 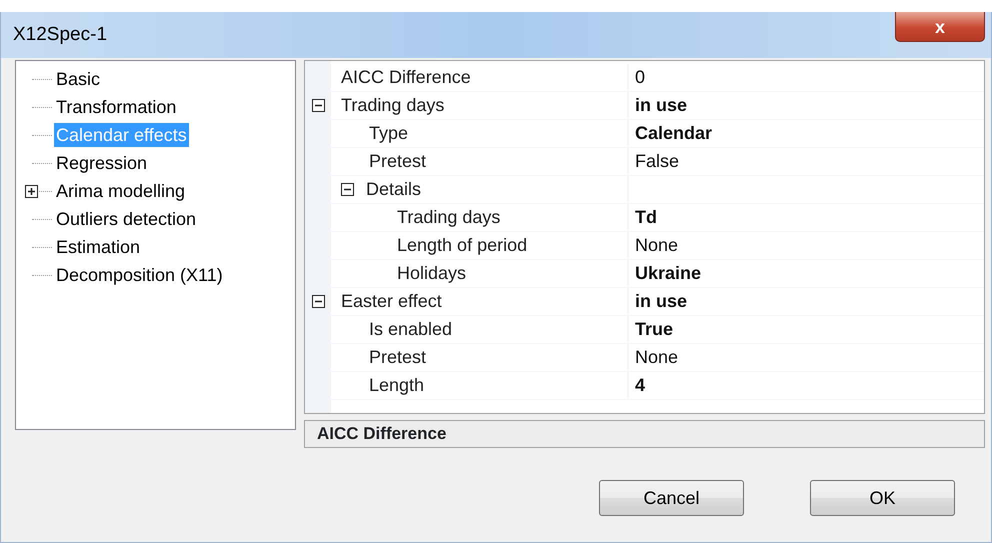 I want to click on property-value: True, so click(x=654, y=329).